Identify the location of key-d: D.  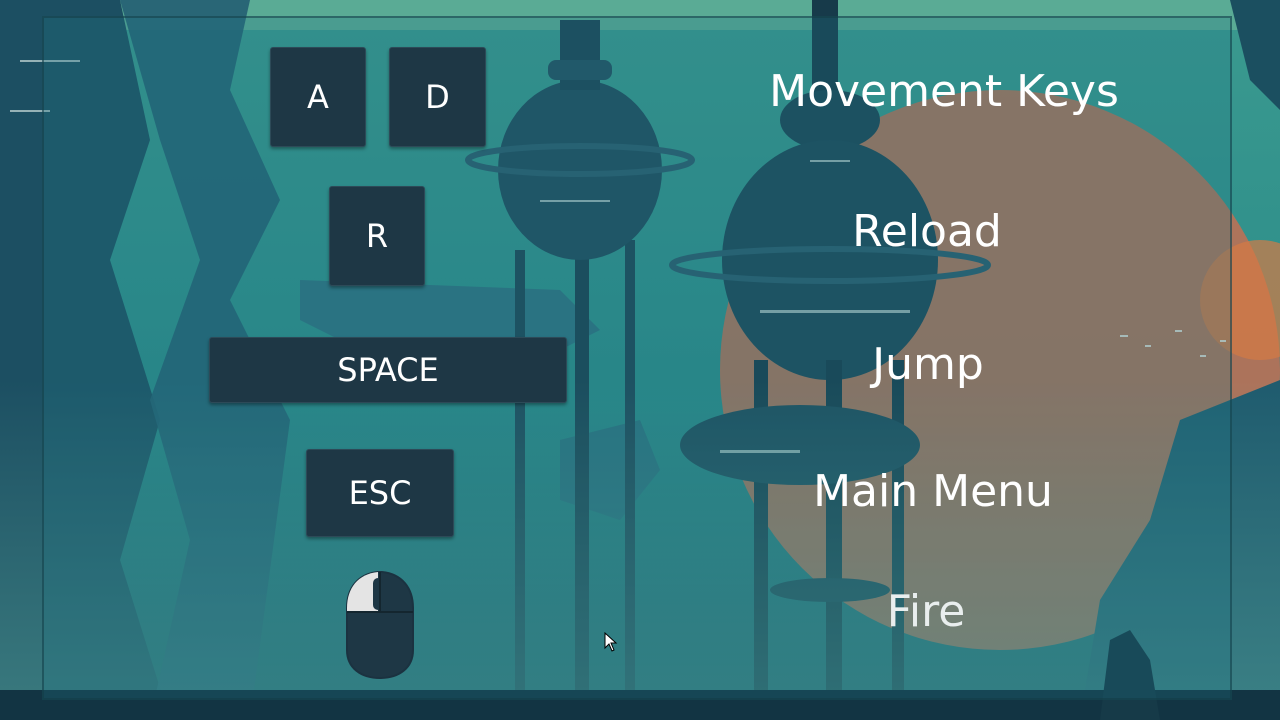
(437, 97).